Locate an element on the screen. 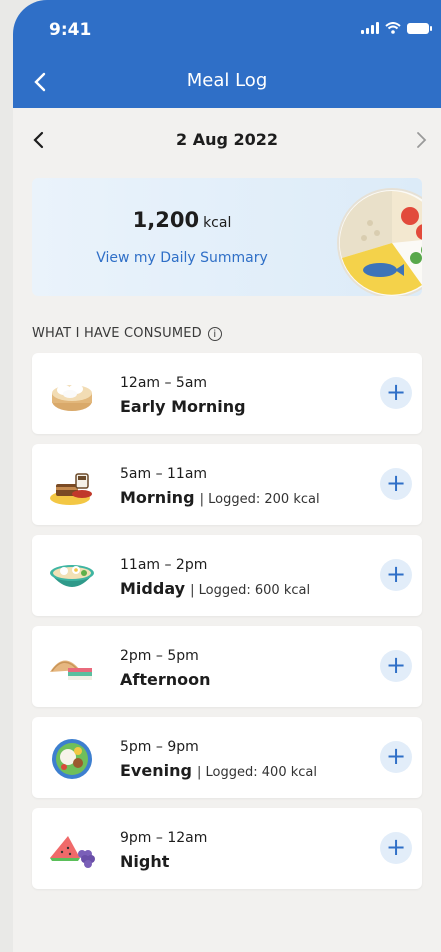  meal-card-night: 9pm – 12am Night + is located at coordinates (227, 848).